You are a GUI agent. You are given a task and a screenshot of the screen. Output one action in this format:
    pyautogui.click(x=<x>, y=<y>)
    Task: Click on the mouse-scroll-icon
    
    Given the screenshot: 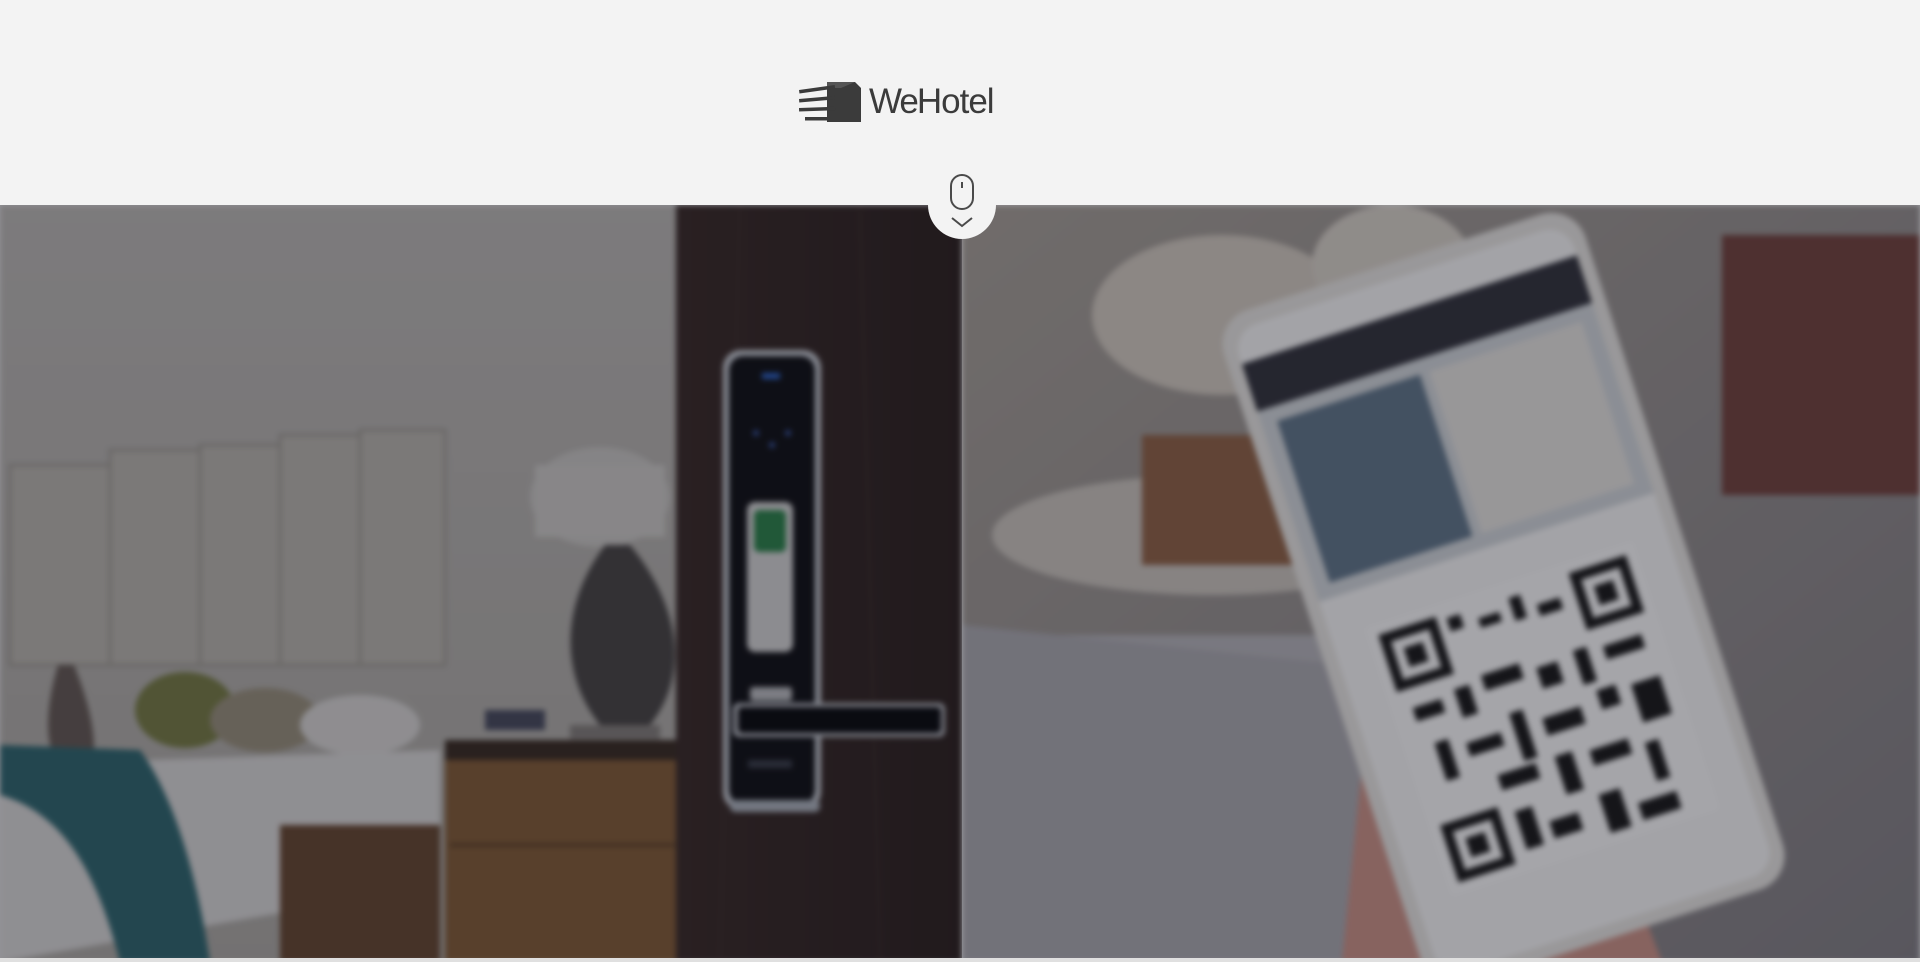 What is the action you would take?
    pyautogui.click(x=962, y=201)
    